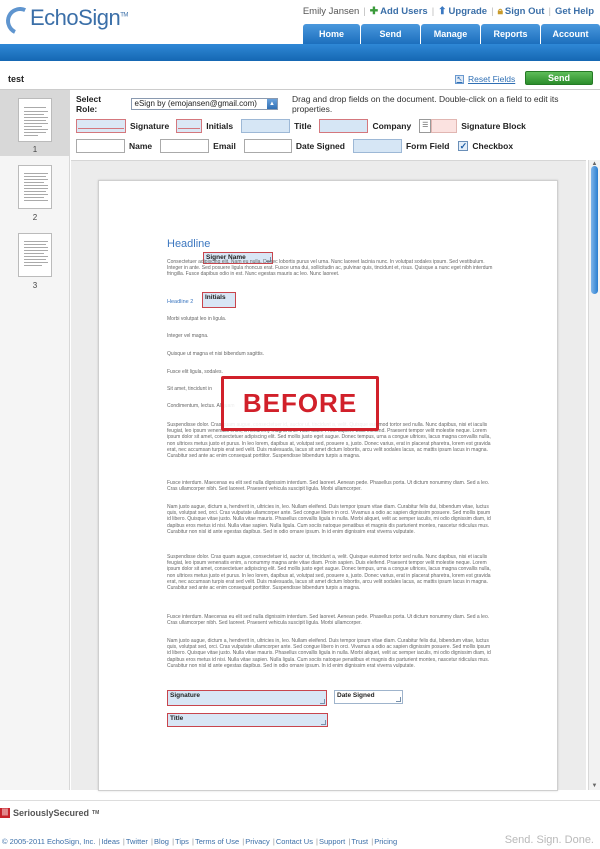 This screenshot has width=600, height=849. I want to click on form-field-tool, so click(377, 146).